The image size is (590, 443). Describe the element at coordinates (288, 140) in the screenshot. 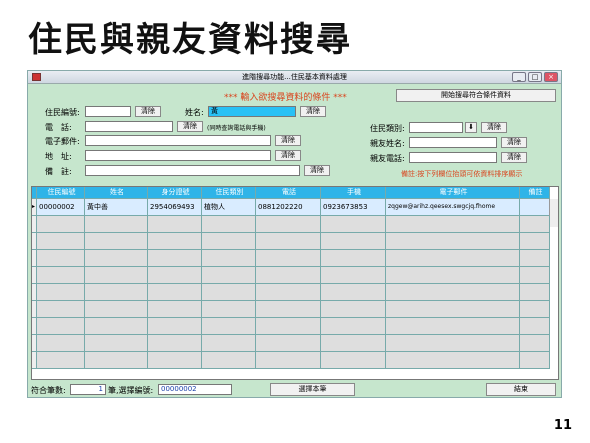

I see `clear-email-button: 清除` at that location.